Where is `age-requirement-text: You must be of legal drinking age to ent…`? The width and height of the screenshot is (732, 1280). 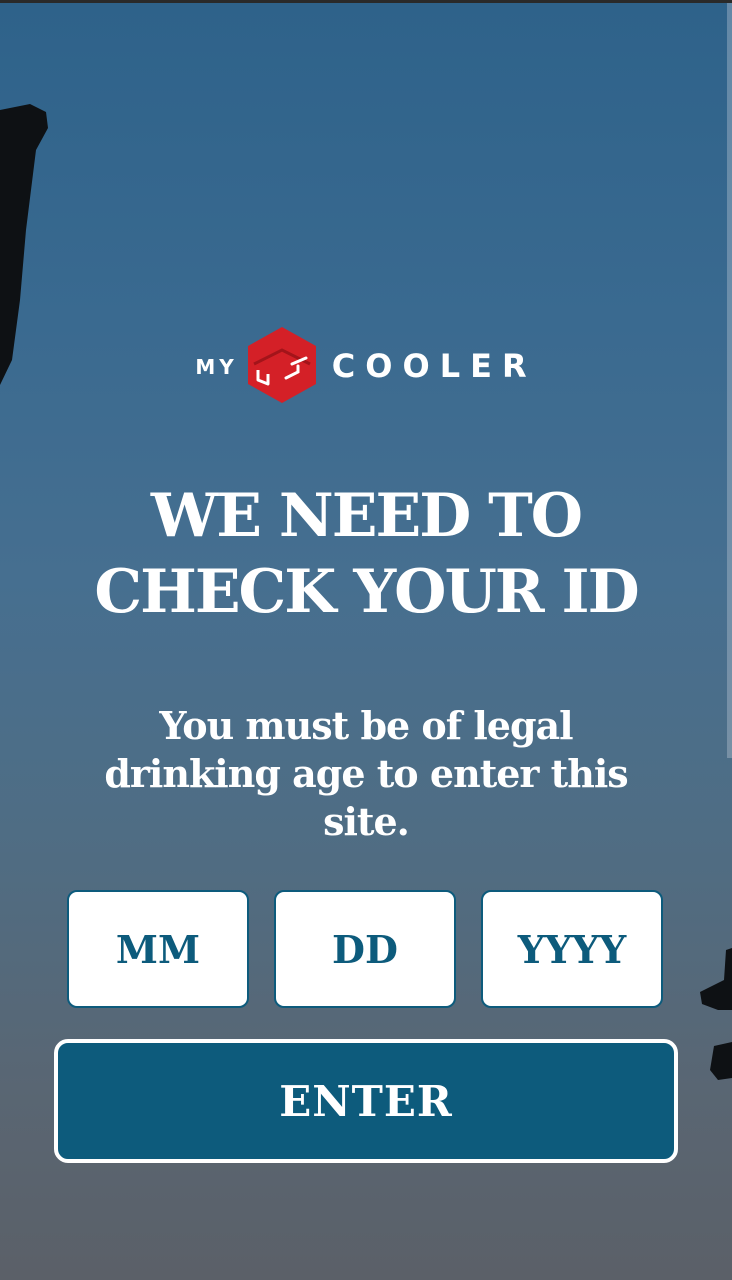 age-requirement-text: You must be of legal drinking age to ent… is located at coordinates (366, 773).